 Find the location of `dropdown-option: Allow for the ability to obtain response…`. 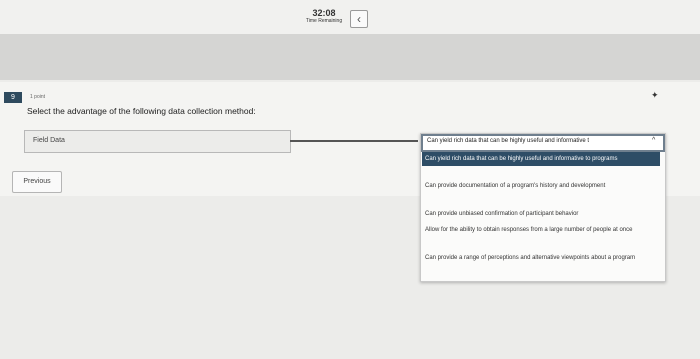

dropdown-option: Allow for the ability to obtain response… is located at coordinates (541, 230).